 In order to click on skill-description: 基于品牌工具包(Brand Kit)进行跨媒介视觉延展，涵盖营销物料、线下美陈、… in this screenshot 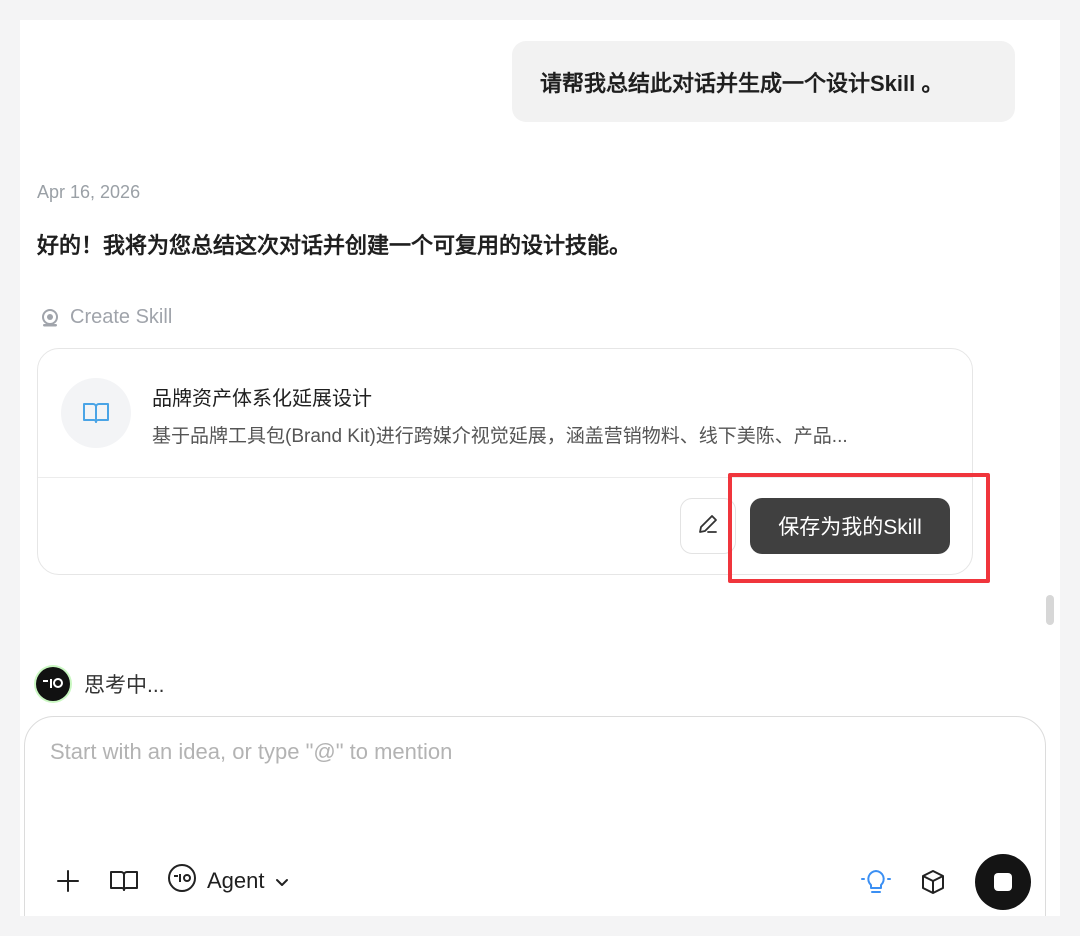, I will do `click(500, 436)`.